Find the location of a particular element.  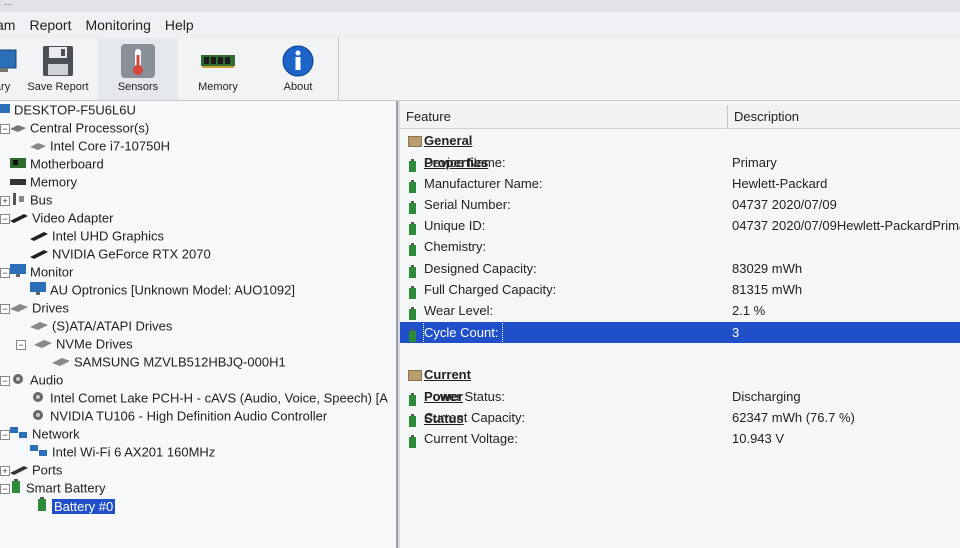

tree-item-wifi: Intel Wi-Fi 6 AX201 160MHz is located at coordinates (198, 452).